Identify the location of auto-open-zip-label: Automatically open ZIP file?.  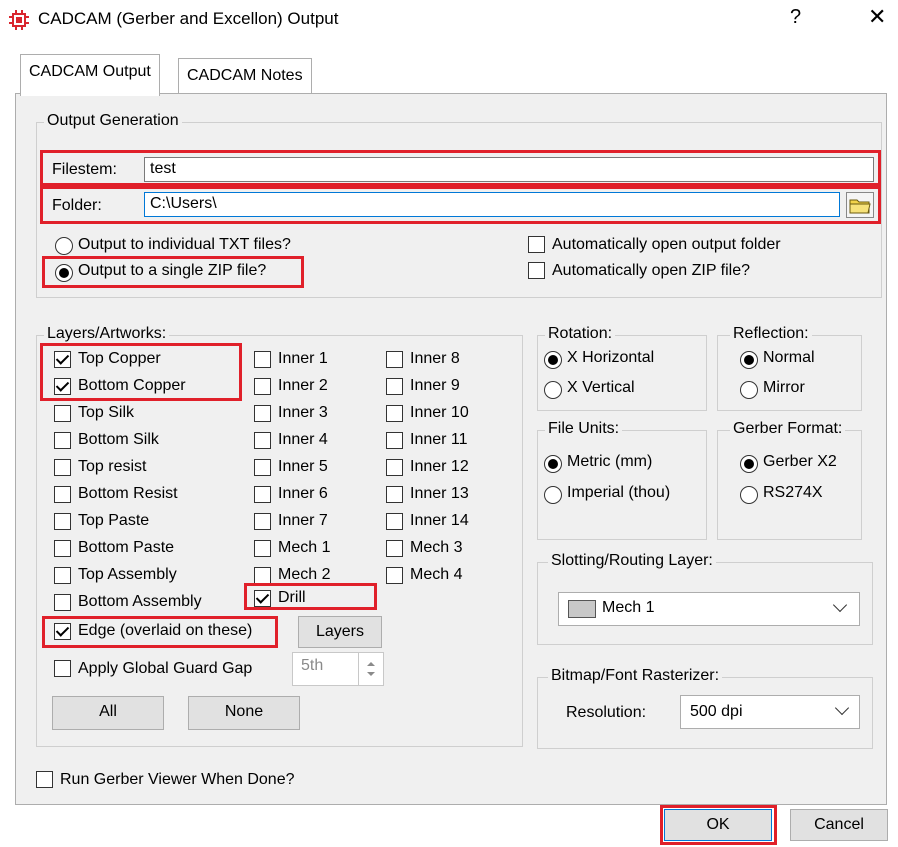
(651, 270).